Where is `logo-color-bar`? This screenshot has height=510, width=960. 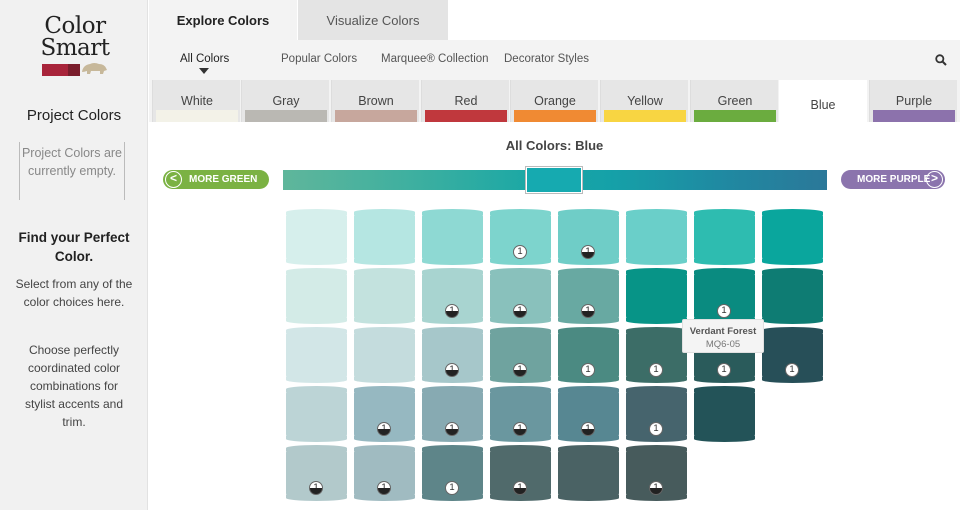
logo-color-bar is located at coordinates (75, 69).